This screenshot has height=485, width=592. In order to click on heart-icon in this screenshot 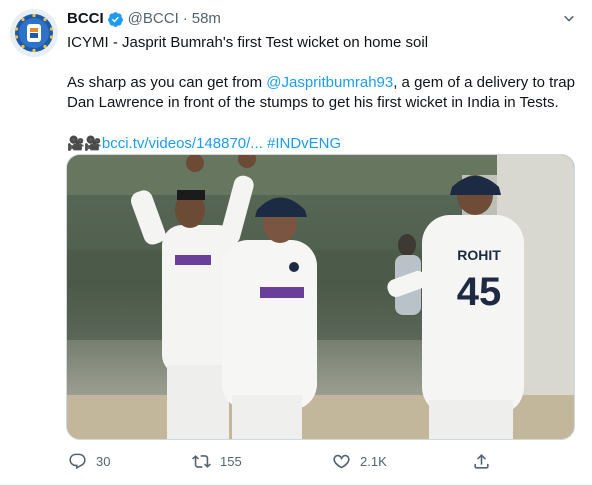, I will do `click(341, 461)`.